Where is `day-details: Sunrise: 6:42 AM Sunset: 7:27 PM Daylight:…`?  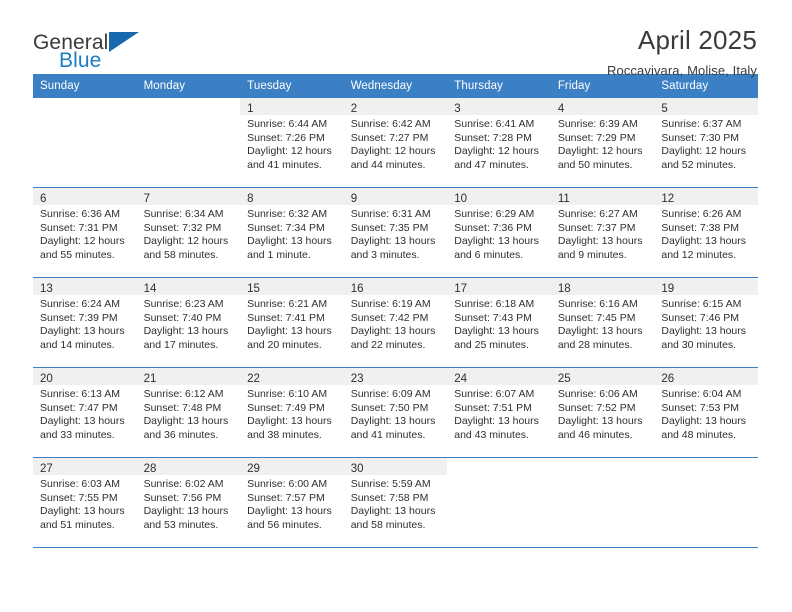
day-details: Sunrise: 6:42 AM Sunset: 7:27 PM Daylight:… is located at coordinates (396, 143).